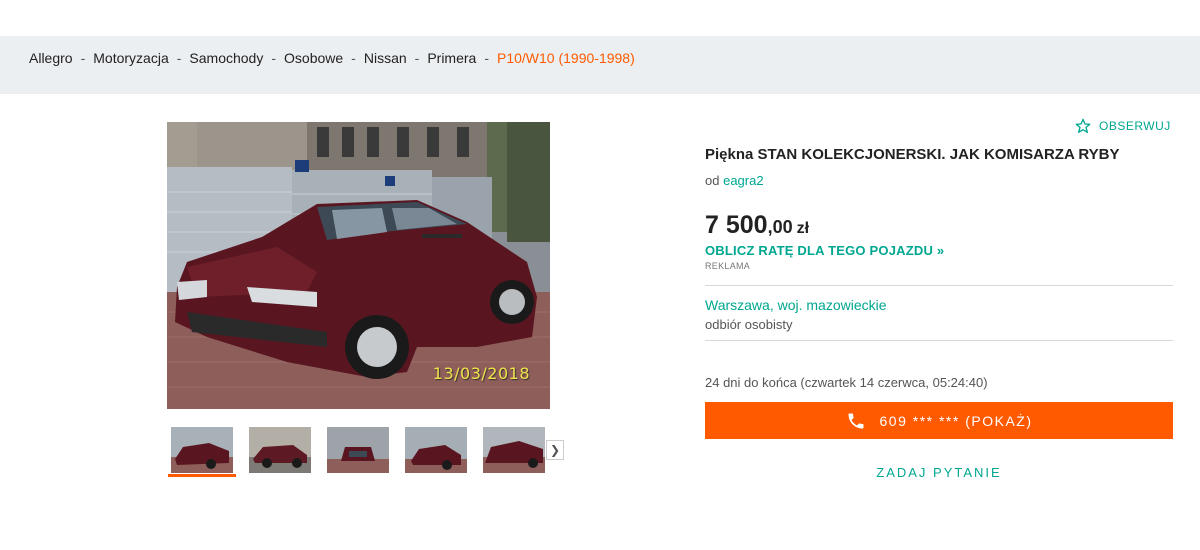 The height and width of the screenshot is (550, 1200). I want to click on price: 7 500,00 zł, so click(757, 225).